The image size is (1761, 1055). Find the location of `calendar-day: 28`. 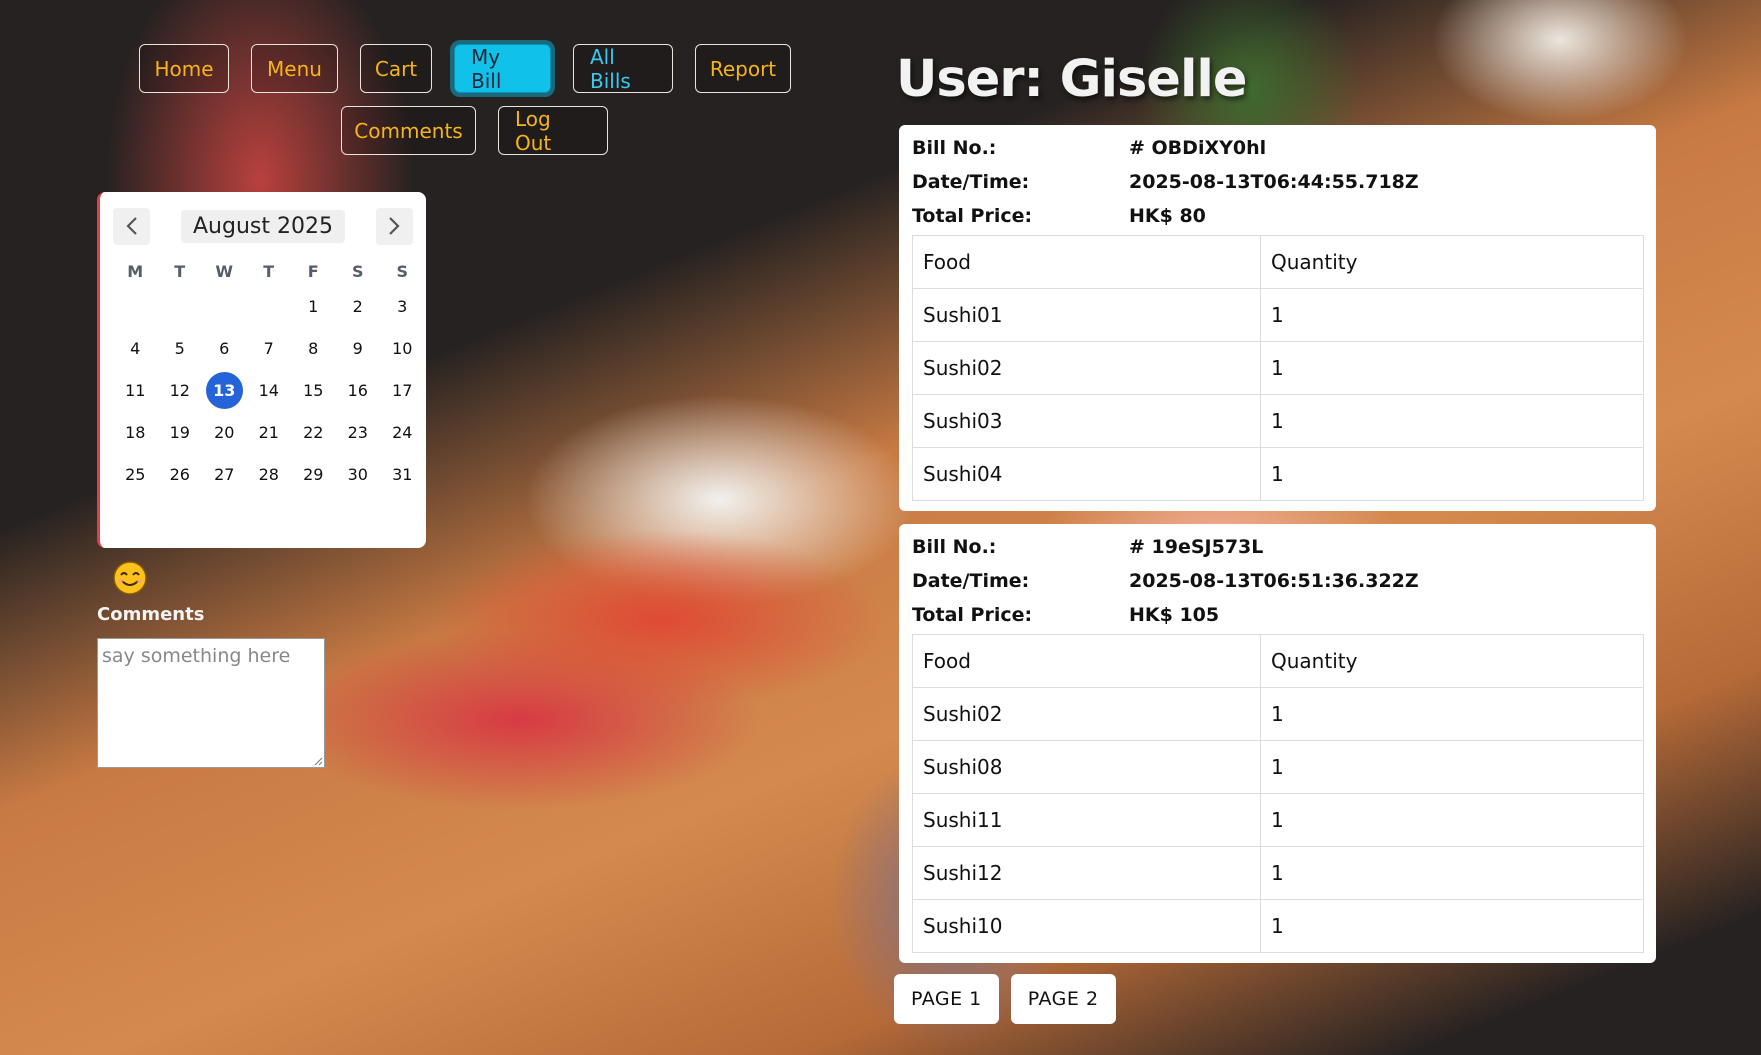

calendar-day: 28 is located at coordinates (269, 475).